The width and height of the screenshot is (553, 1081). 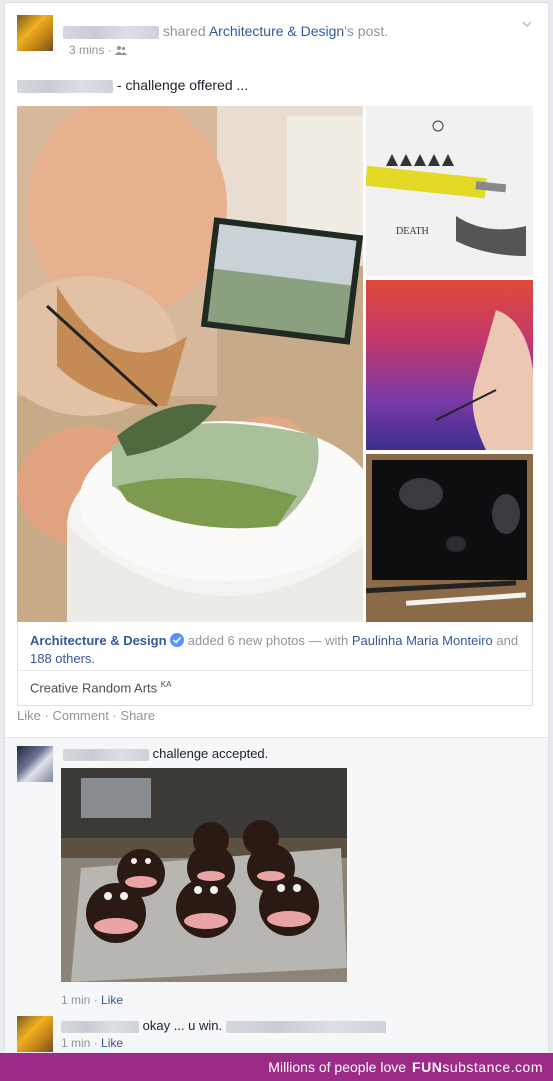 I want to click on credit-text: Creative Random Arts, so click(x=94, y=688).